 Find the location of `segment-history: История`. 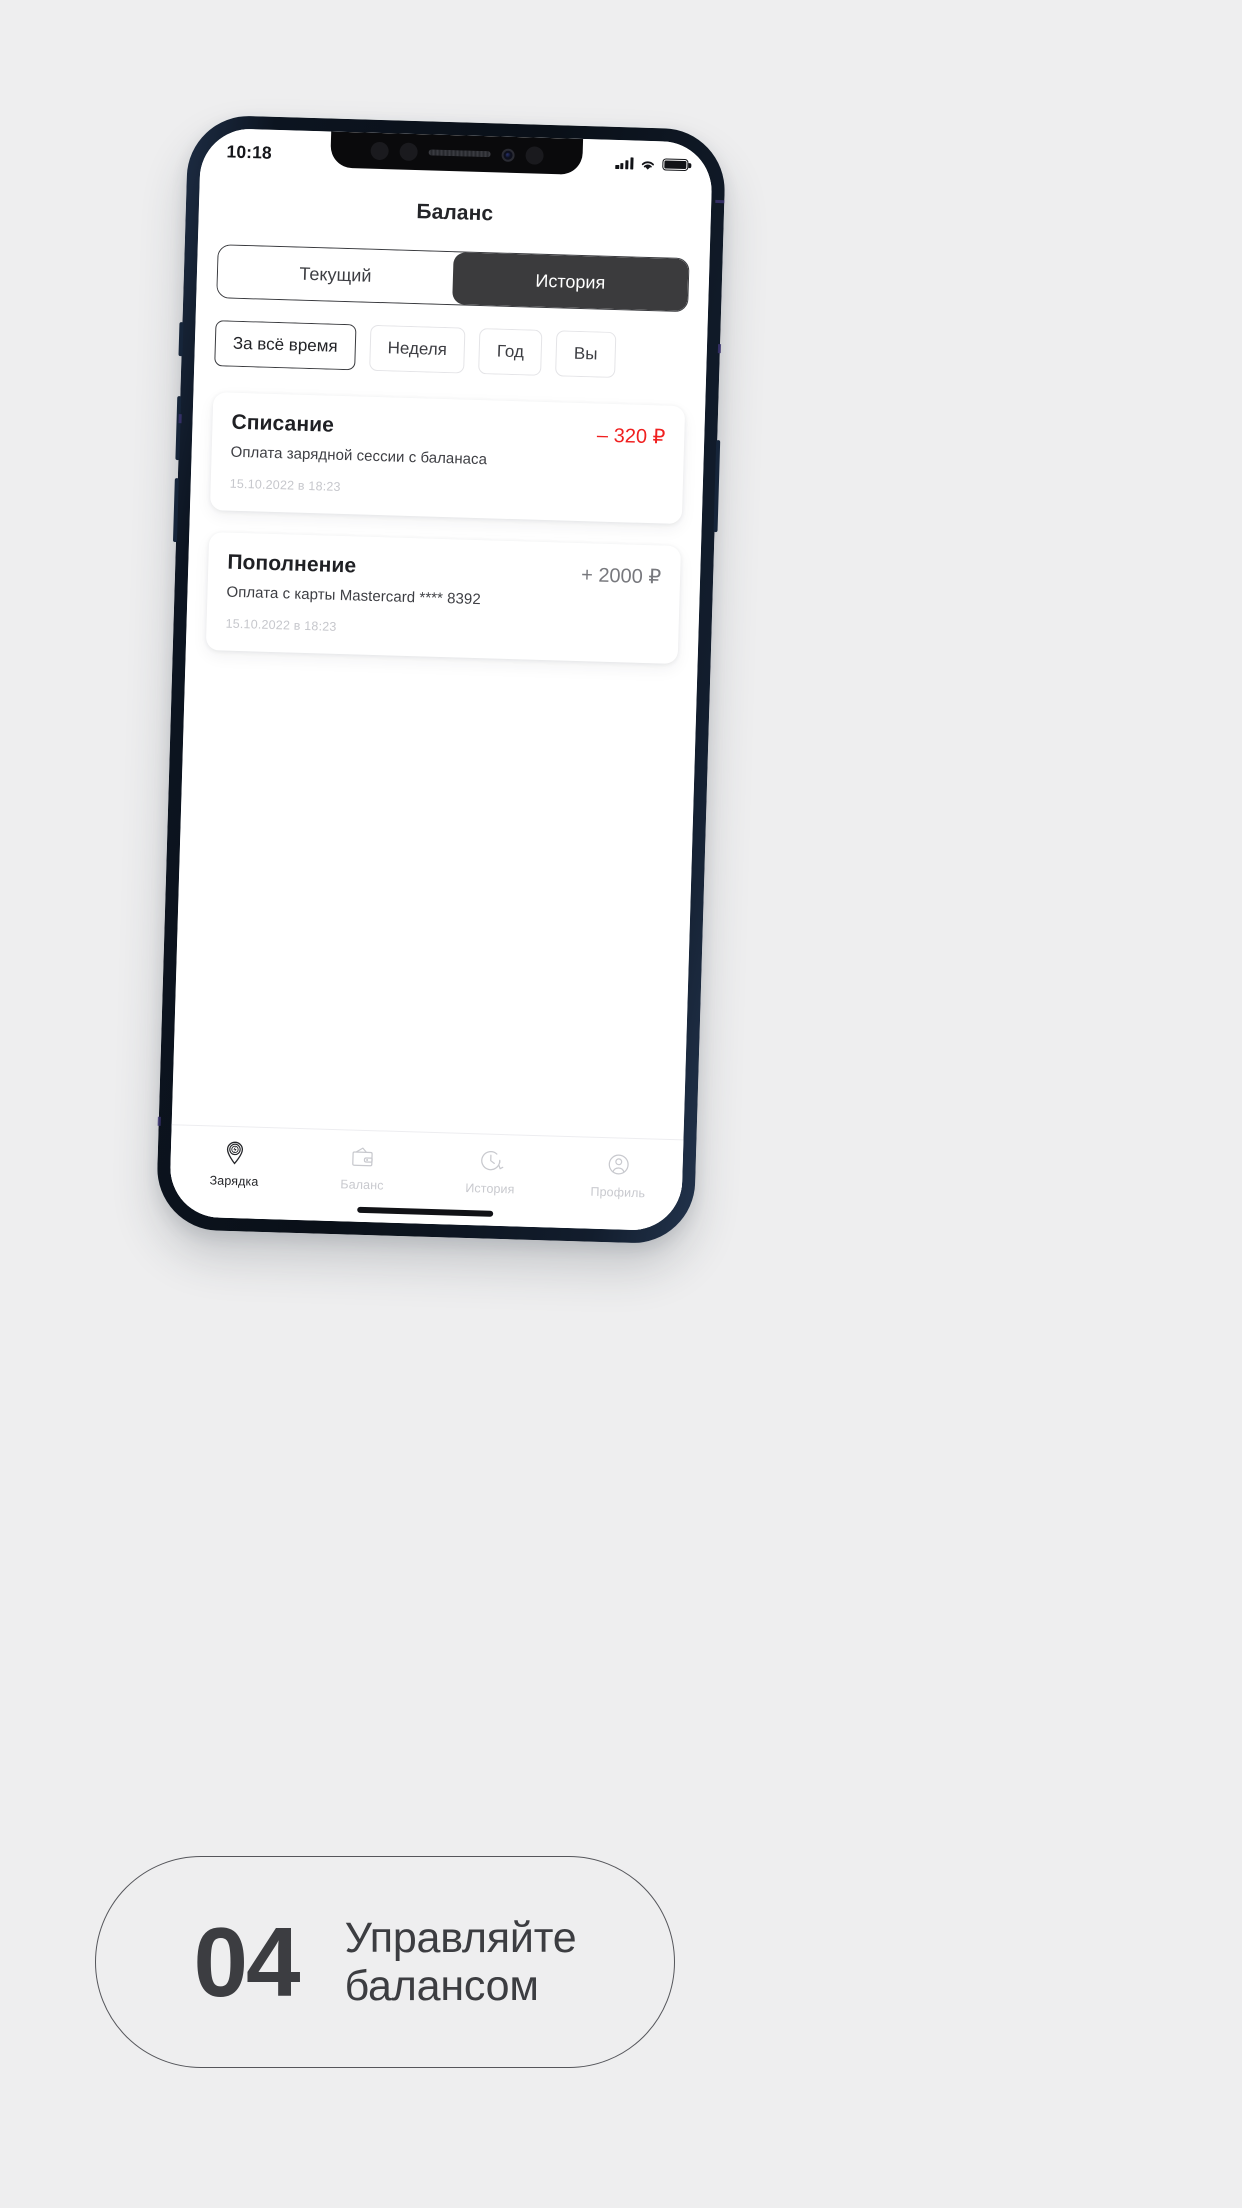

segment-history: История is located at coordinates (570, 282).